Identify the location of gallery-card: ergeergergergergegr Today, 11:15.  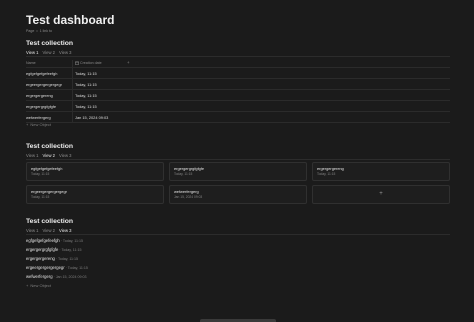
(95, 194).